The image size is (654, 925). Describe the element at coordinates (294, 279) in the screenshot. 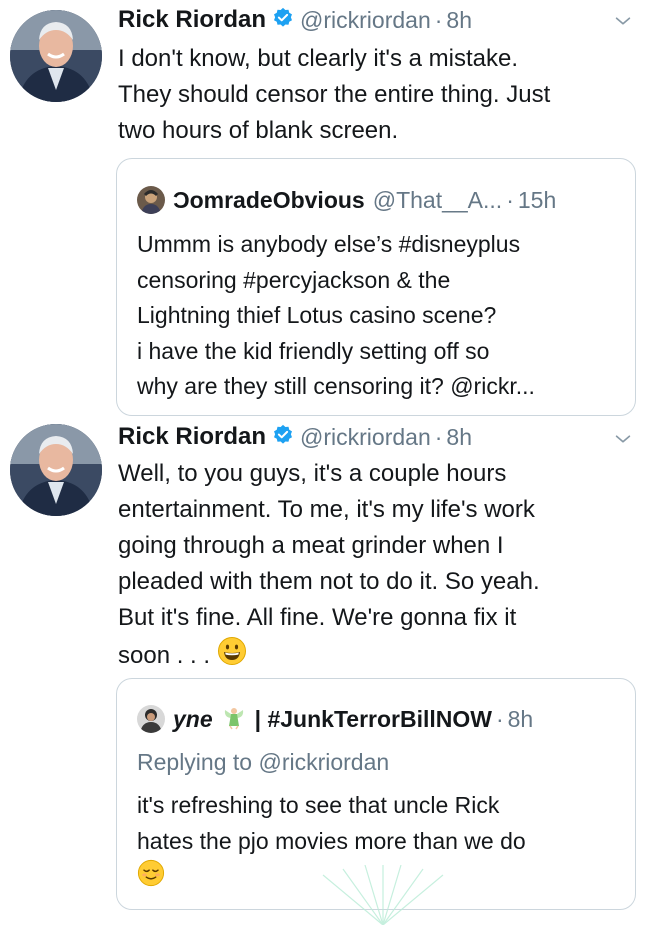

I see `quoted-text-line: censoring #percyjackson & the` at that location.